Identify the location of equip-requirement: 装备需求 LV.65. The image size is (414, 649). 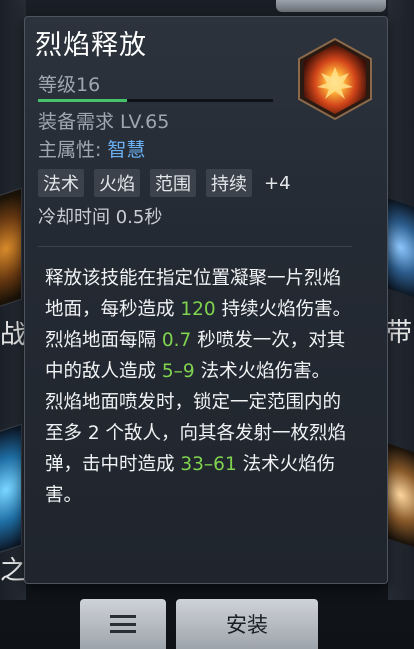
(104, 122).